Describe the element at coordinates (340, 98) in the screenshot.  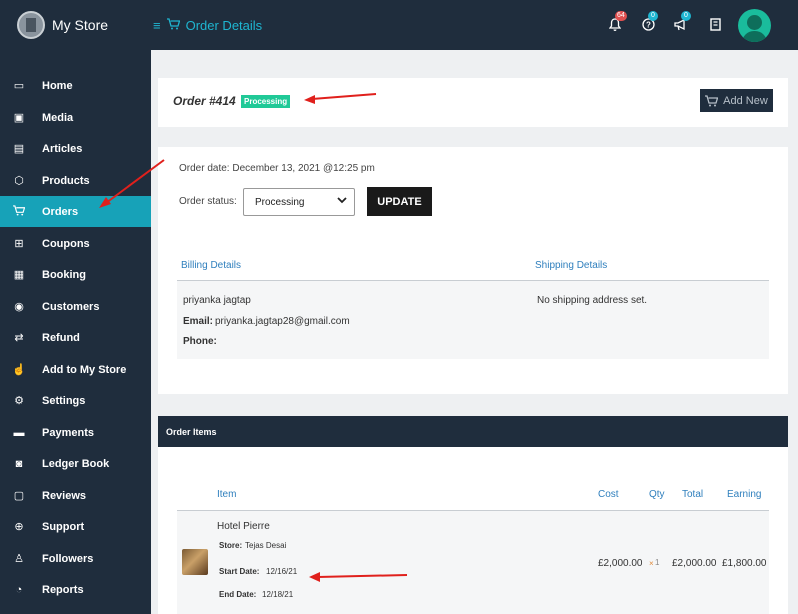
I see `arrow-to-status` at that location.